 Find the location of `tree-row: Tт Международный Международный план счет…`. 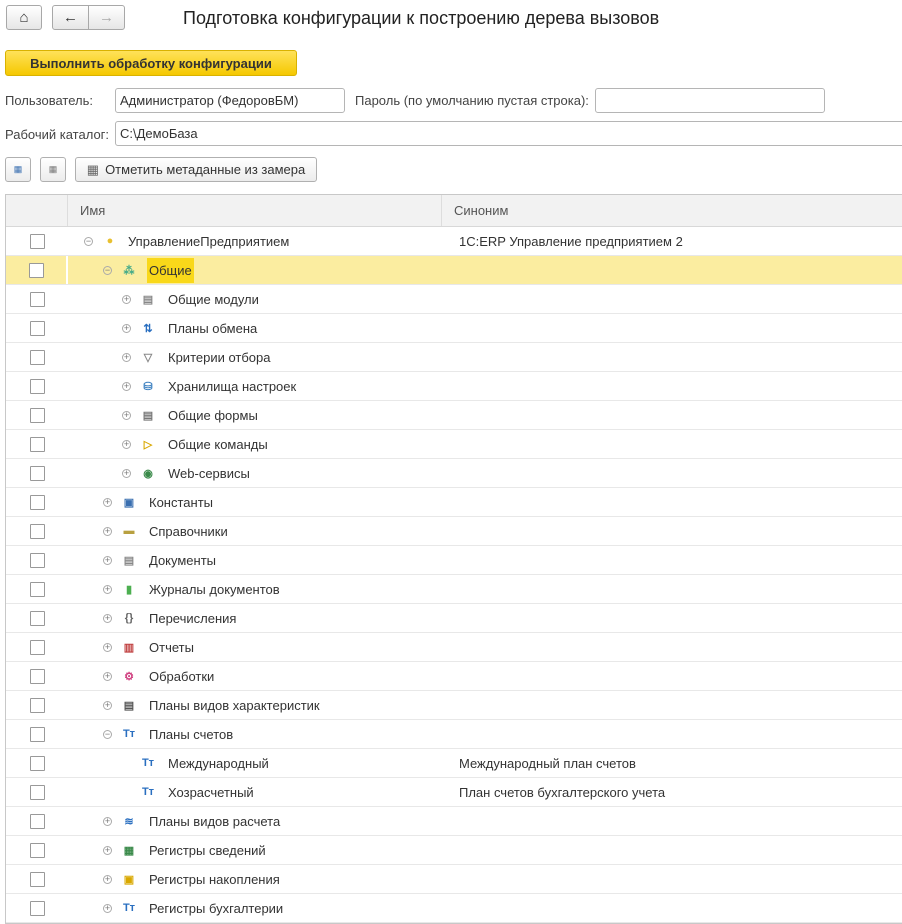

tree-row: Tт Международный Международный план счет… is located at coordinates (454, 763).